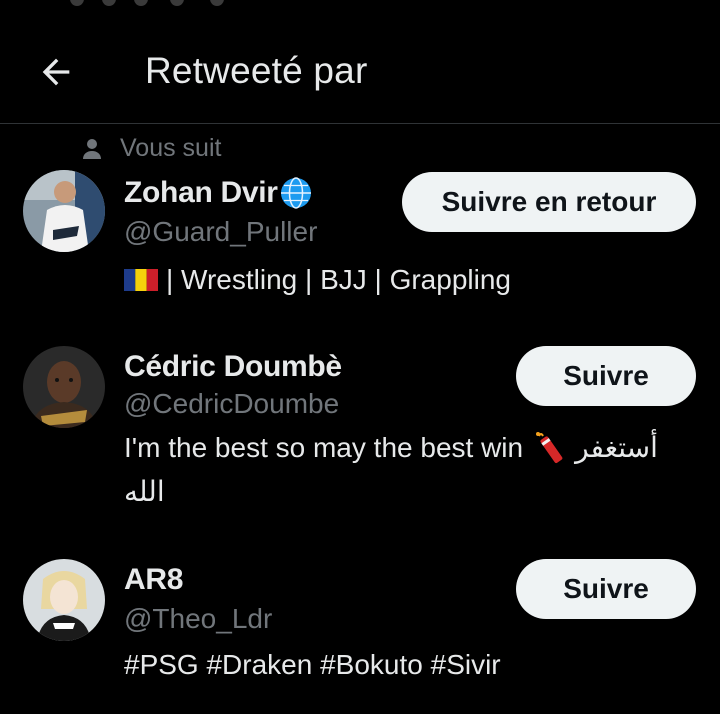  What do you see at coordinates (233, 367) in the screenshot?
I see `user-name: Cédric Doumbè` at bounding box center [233, 367].